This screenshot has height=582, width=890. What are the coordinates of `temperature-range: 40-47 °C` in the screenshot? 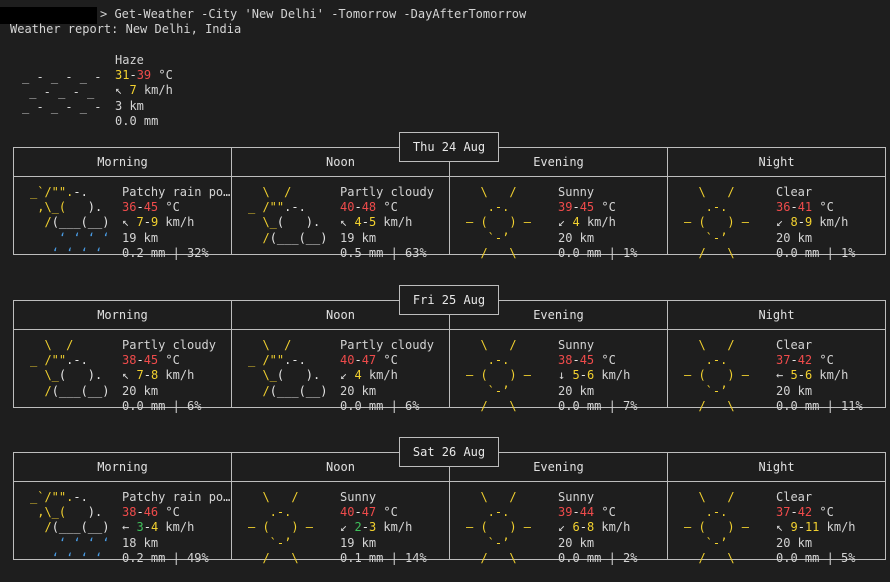 It's located at (369, 512).